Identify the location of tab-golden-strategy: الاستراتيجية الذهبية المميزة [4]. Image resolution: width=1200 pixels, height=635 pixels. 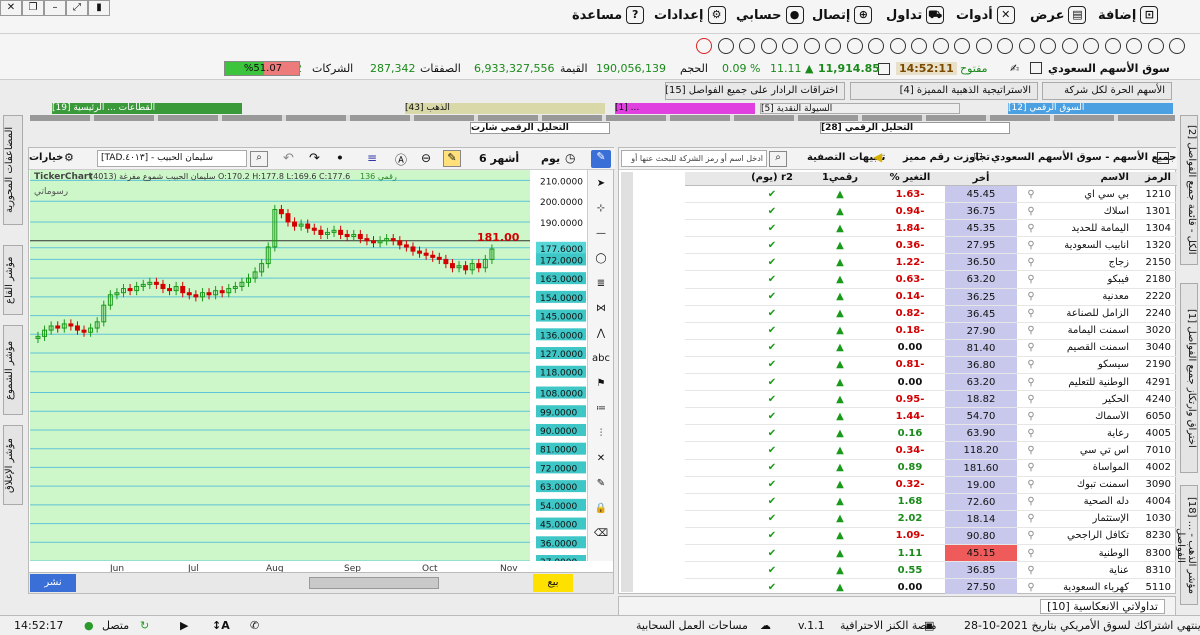
(944, 91).